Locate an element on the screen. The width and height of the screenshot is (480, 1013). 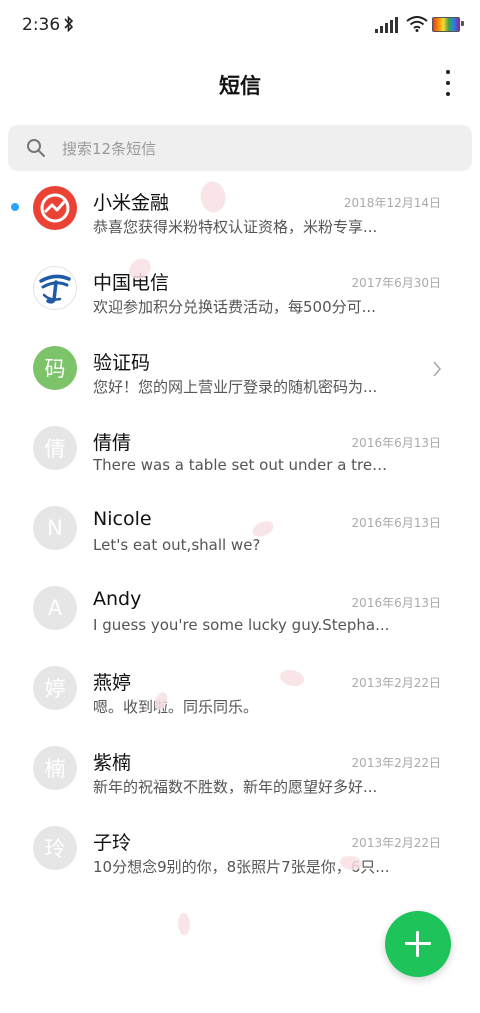
status-bar: 2:36 is located at coordinates (240, 26).